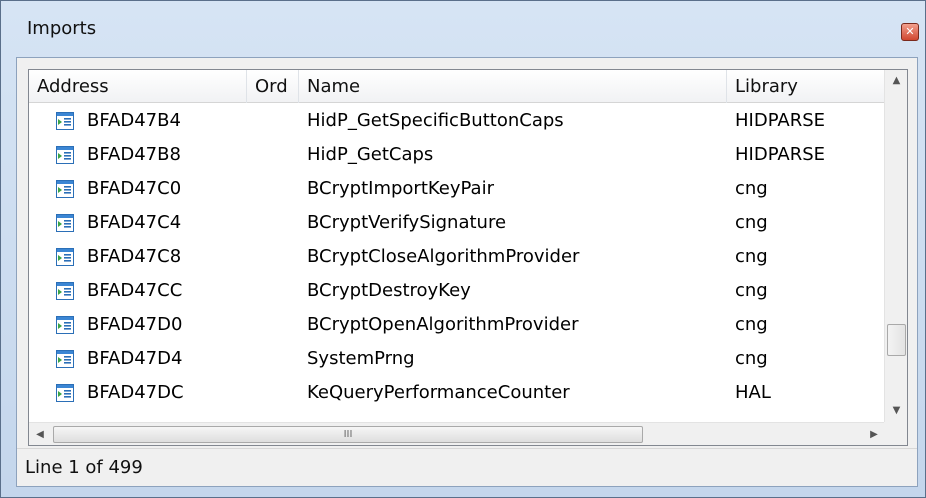 The image size is (926, 498). I want to click on name-cell: BCryptImportKeyPair, so click(400, 188).